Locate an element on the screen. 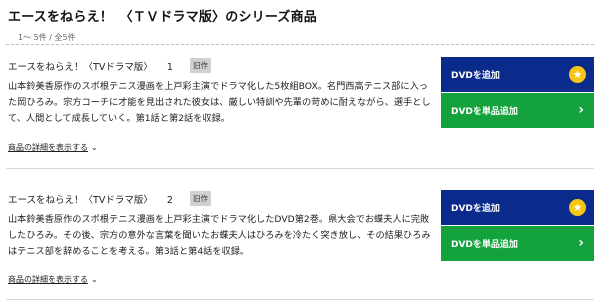 This screenshot has width=600, height=305. product-volume-number: 2 is located at coordinates (169, 200).